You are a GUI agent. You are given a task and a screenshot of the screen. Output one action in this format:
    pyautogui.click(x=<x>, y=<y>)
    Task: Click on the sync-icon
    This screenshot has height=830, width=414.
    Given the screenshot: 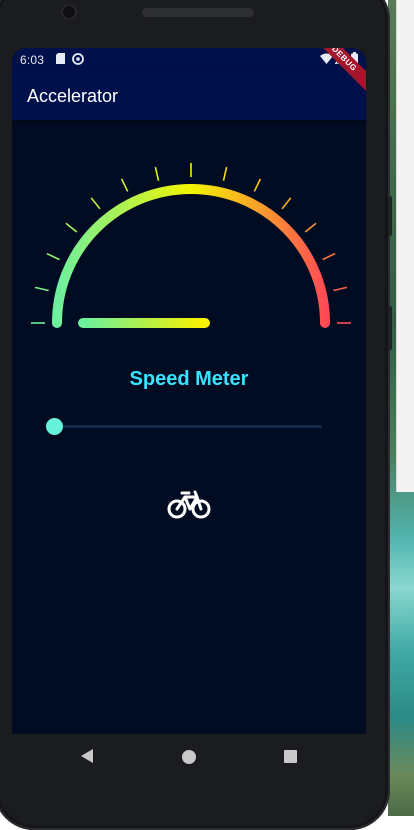 What is the action you would take?
    pyautogui.click(x=78, y=60)
    